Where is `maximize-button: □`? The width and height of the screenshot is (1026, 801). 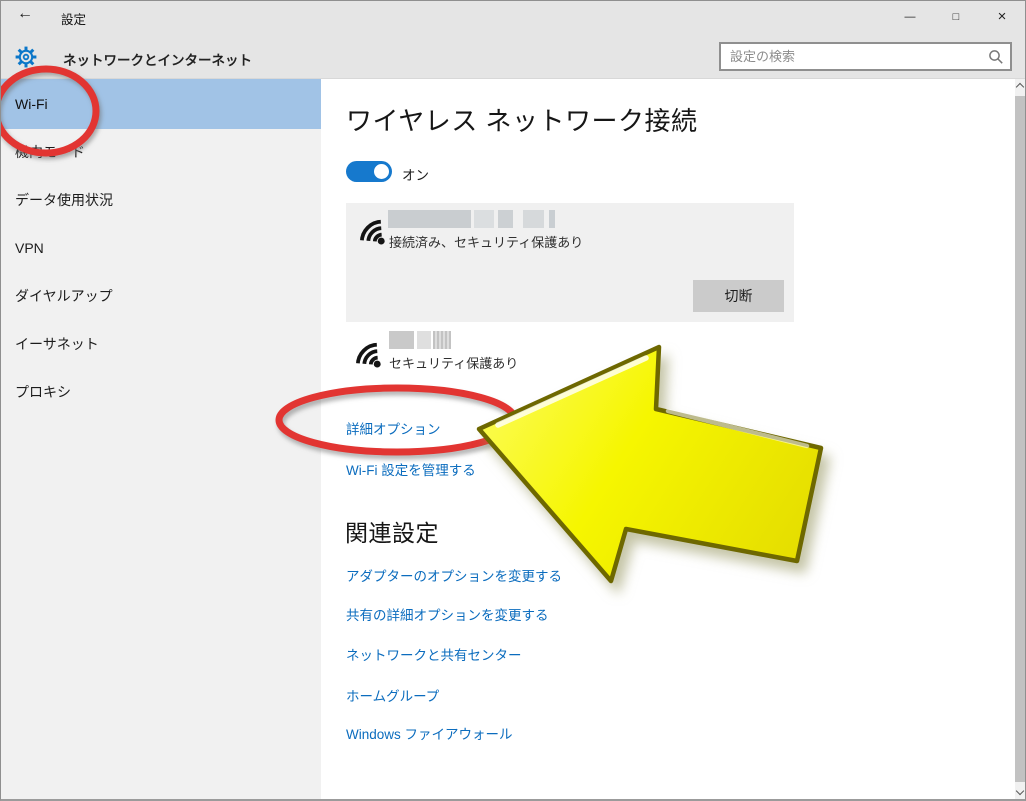 maximize-button: □ is located at coordinates (956, 16).